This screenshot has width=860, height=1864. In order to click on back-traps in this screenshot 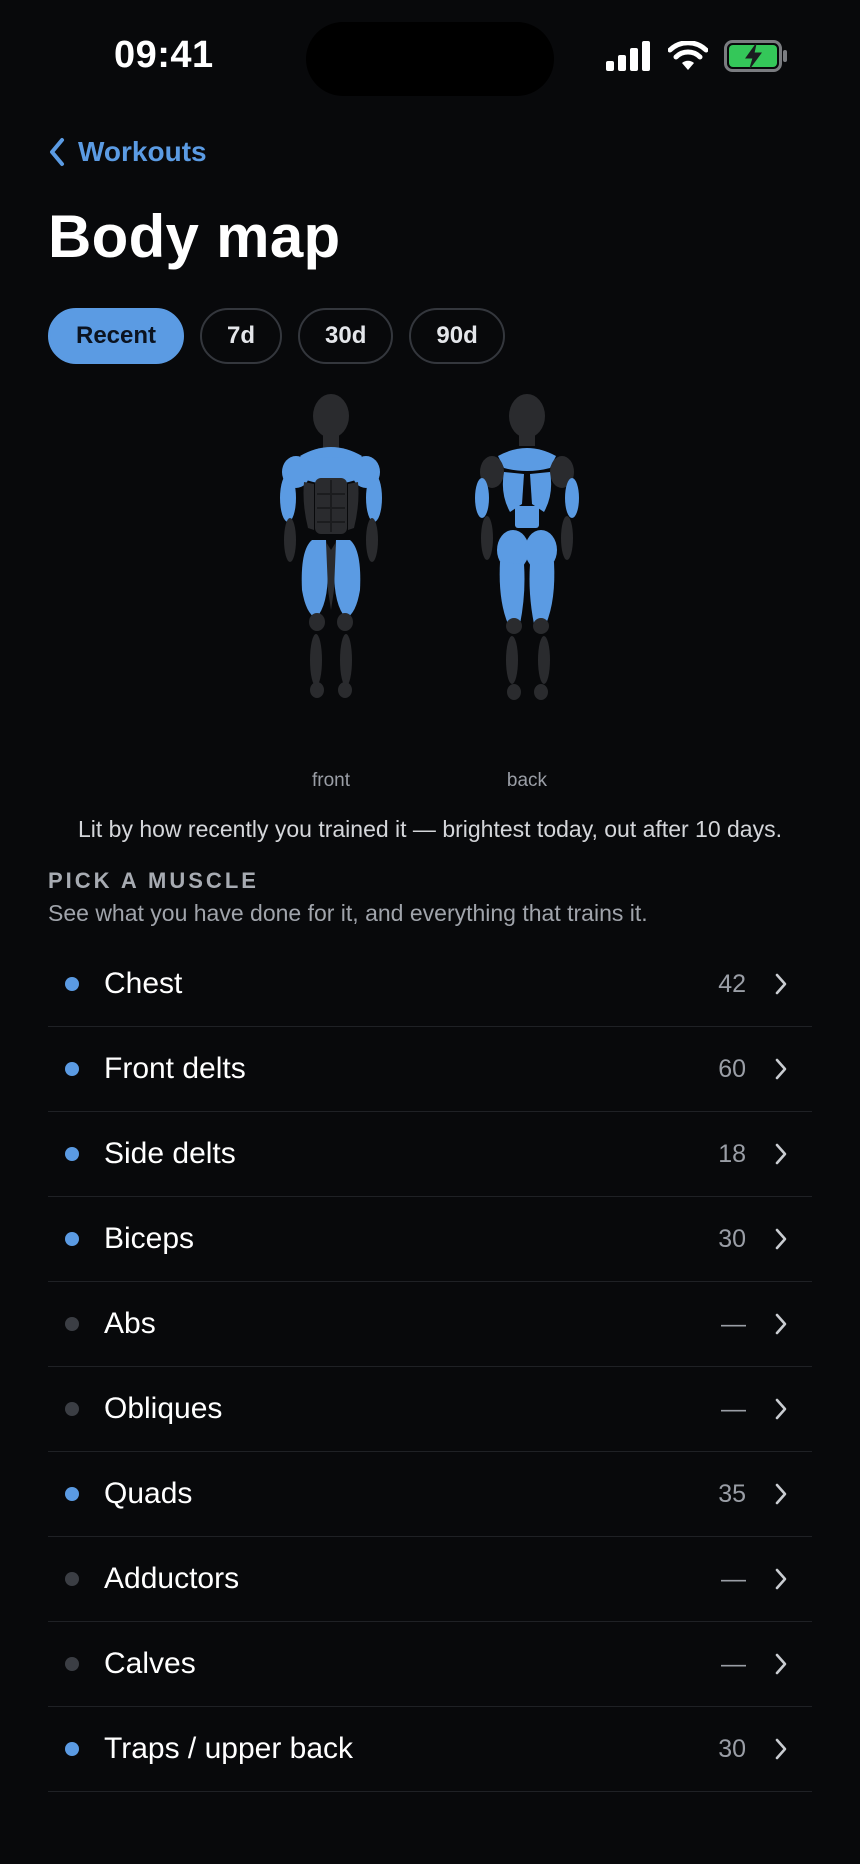, I will do `click(527, 459)`.